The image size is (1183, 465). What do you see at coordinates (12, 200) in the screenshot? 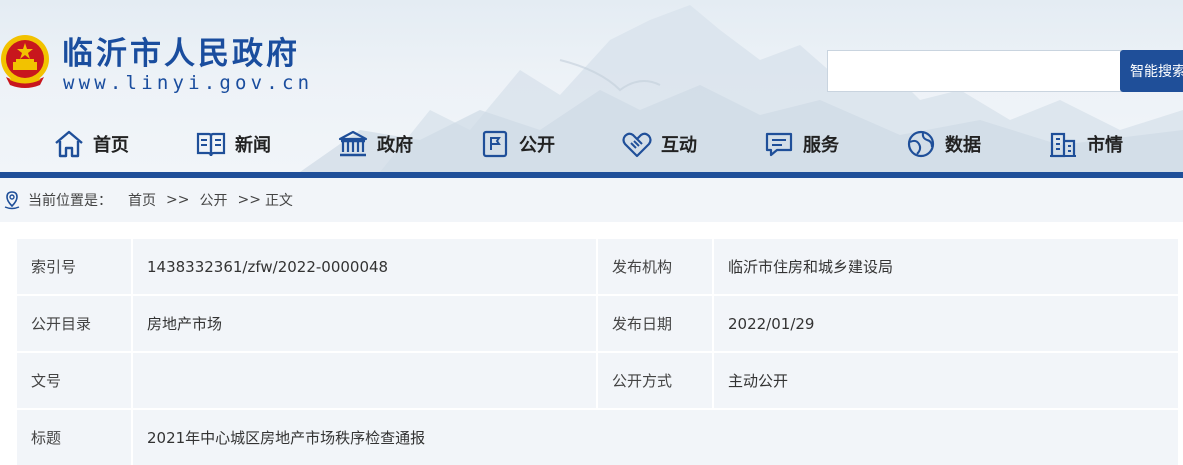
I see `location-pin-icon` at bounding box center [12, 200].